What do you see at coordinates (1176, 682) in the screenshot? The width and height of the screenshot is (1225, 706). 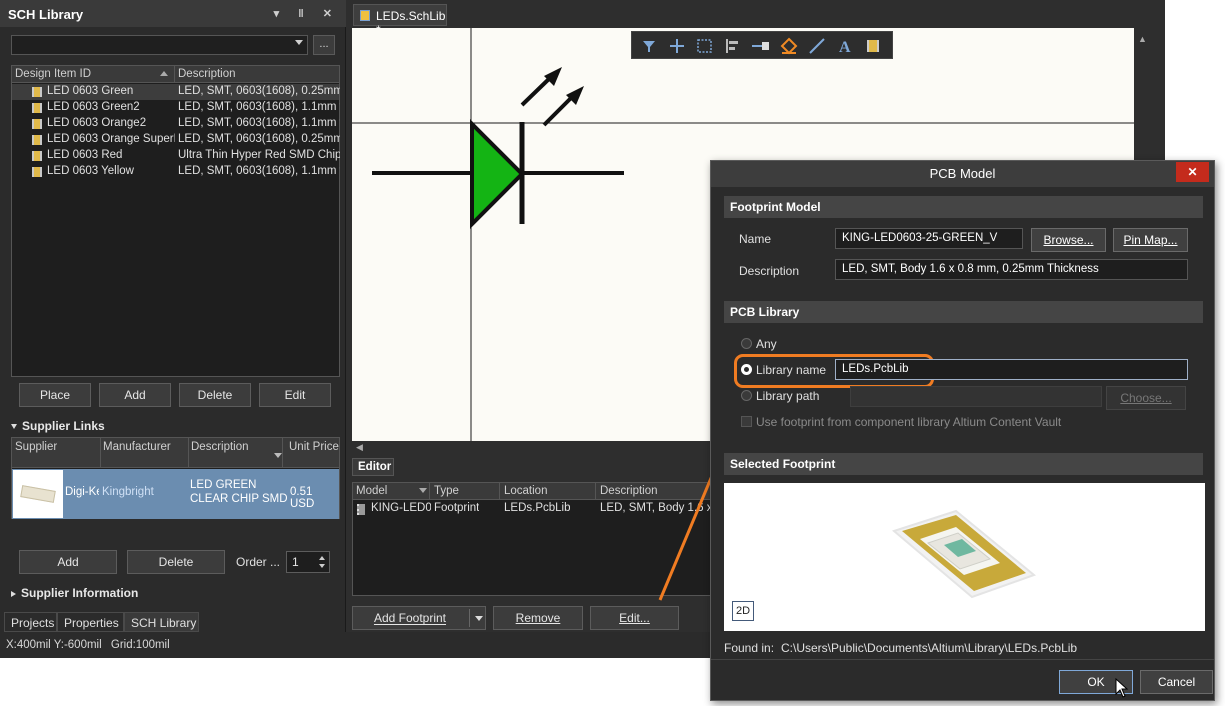 I see `cancel-button: Cancel` at bounding box center [1176, 682].